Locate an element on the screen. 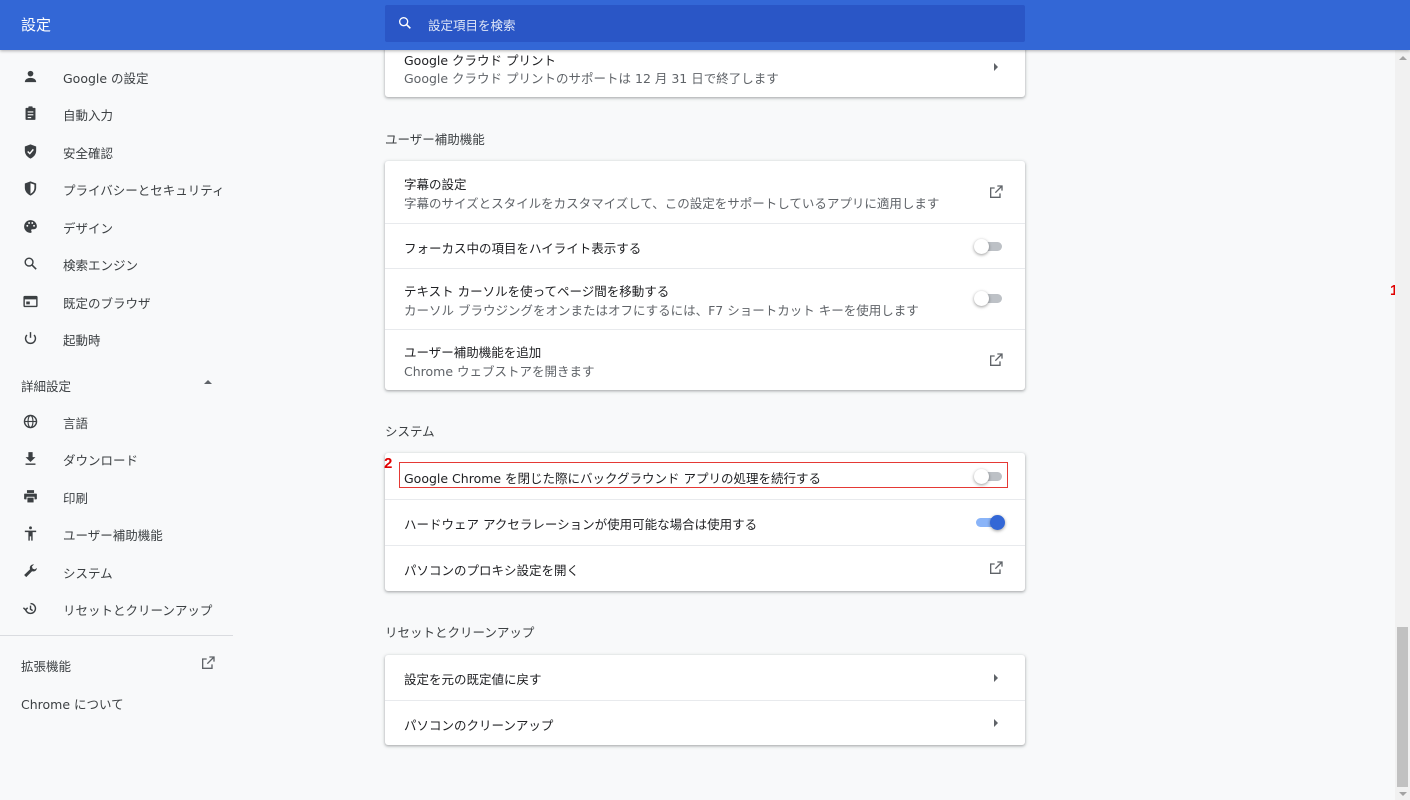 The height and width of the screenshot is (800, 1410). hardware-acceleration-toggle is located at coordinates (989, 522).